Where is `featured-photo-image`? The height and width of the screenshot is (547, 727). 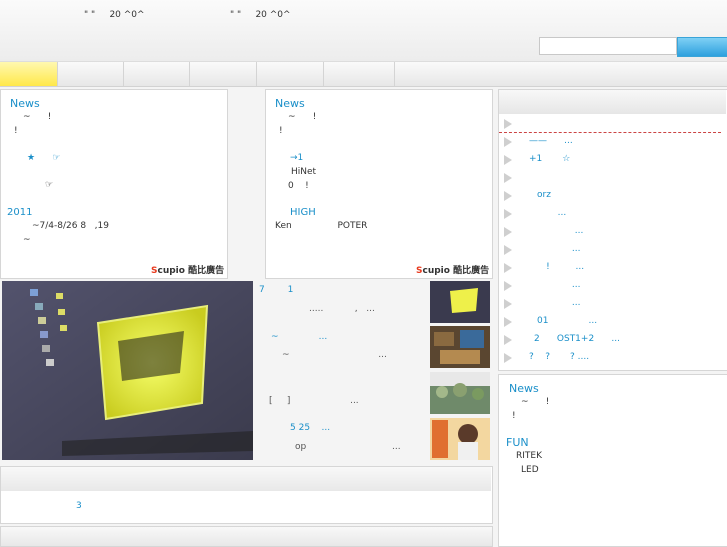 featured-photo-image is located at coordinates (127, 370).